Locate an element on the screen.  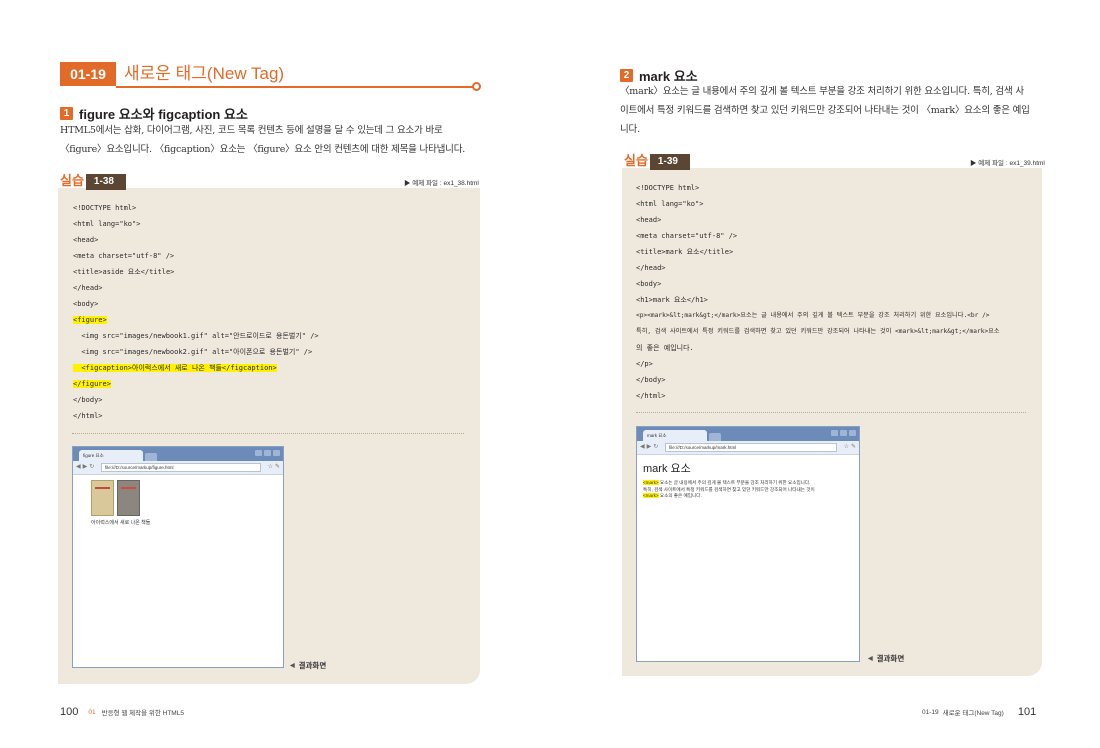
browser-tab: figure 요소 is located at coordinates (111, 455).